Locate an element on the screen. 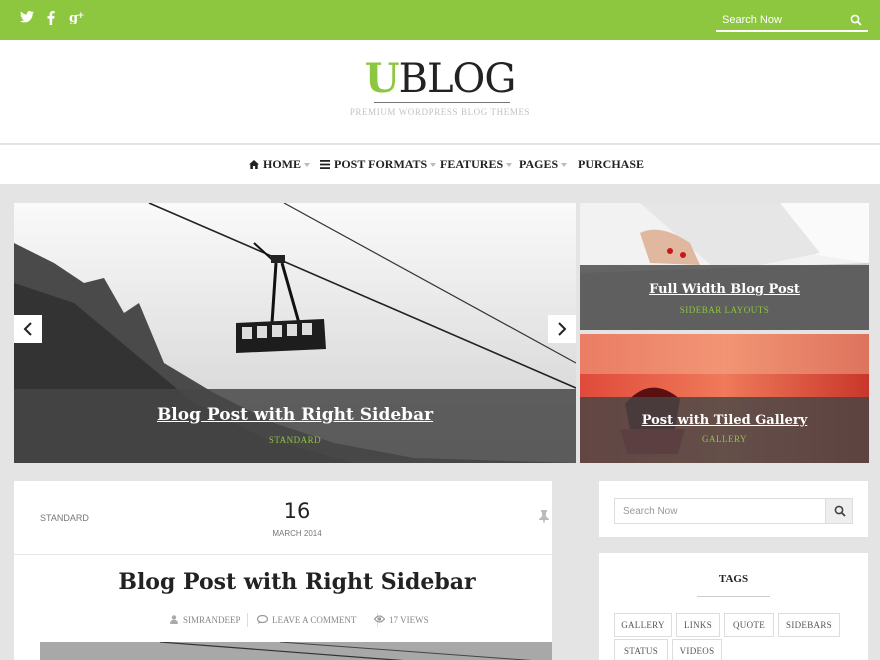 The image size is (880, 660). comment-icon is located at coordinates (262, 619).